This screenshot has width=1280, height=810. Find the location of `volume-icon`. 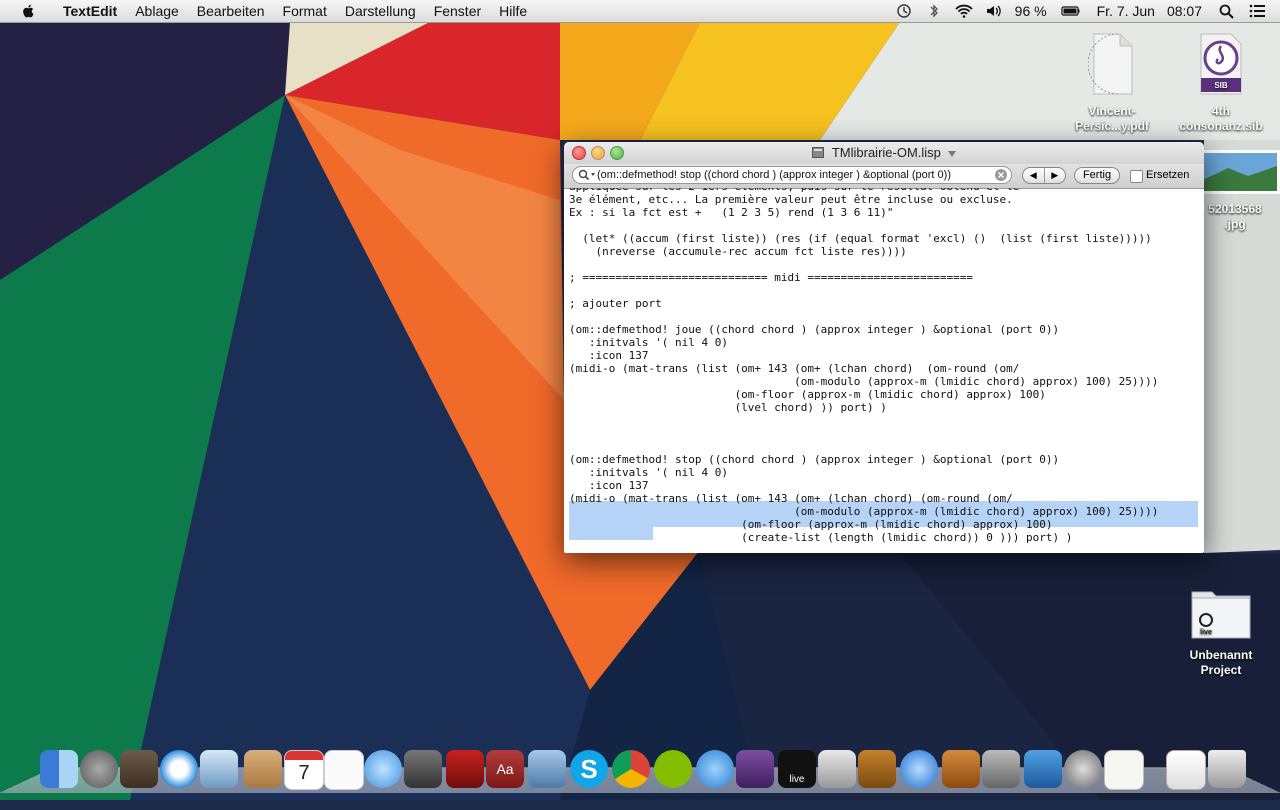

volume-icon is located at coordinates (994, 11).